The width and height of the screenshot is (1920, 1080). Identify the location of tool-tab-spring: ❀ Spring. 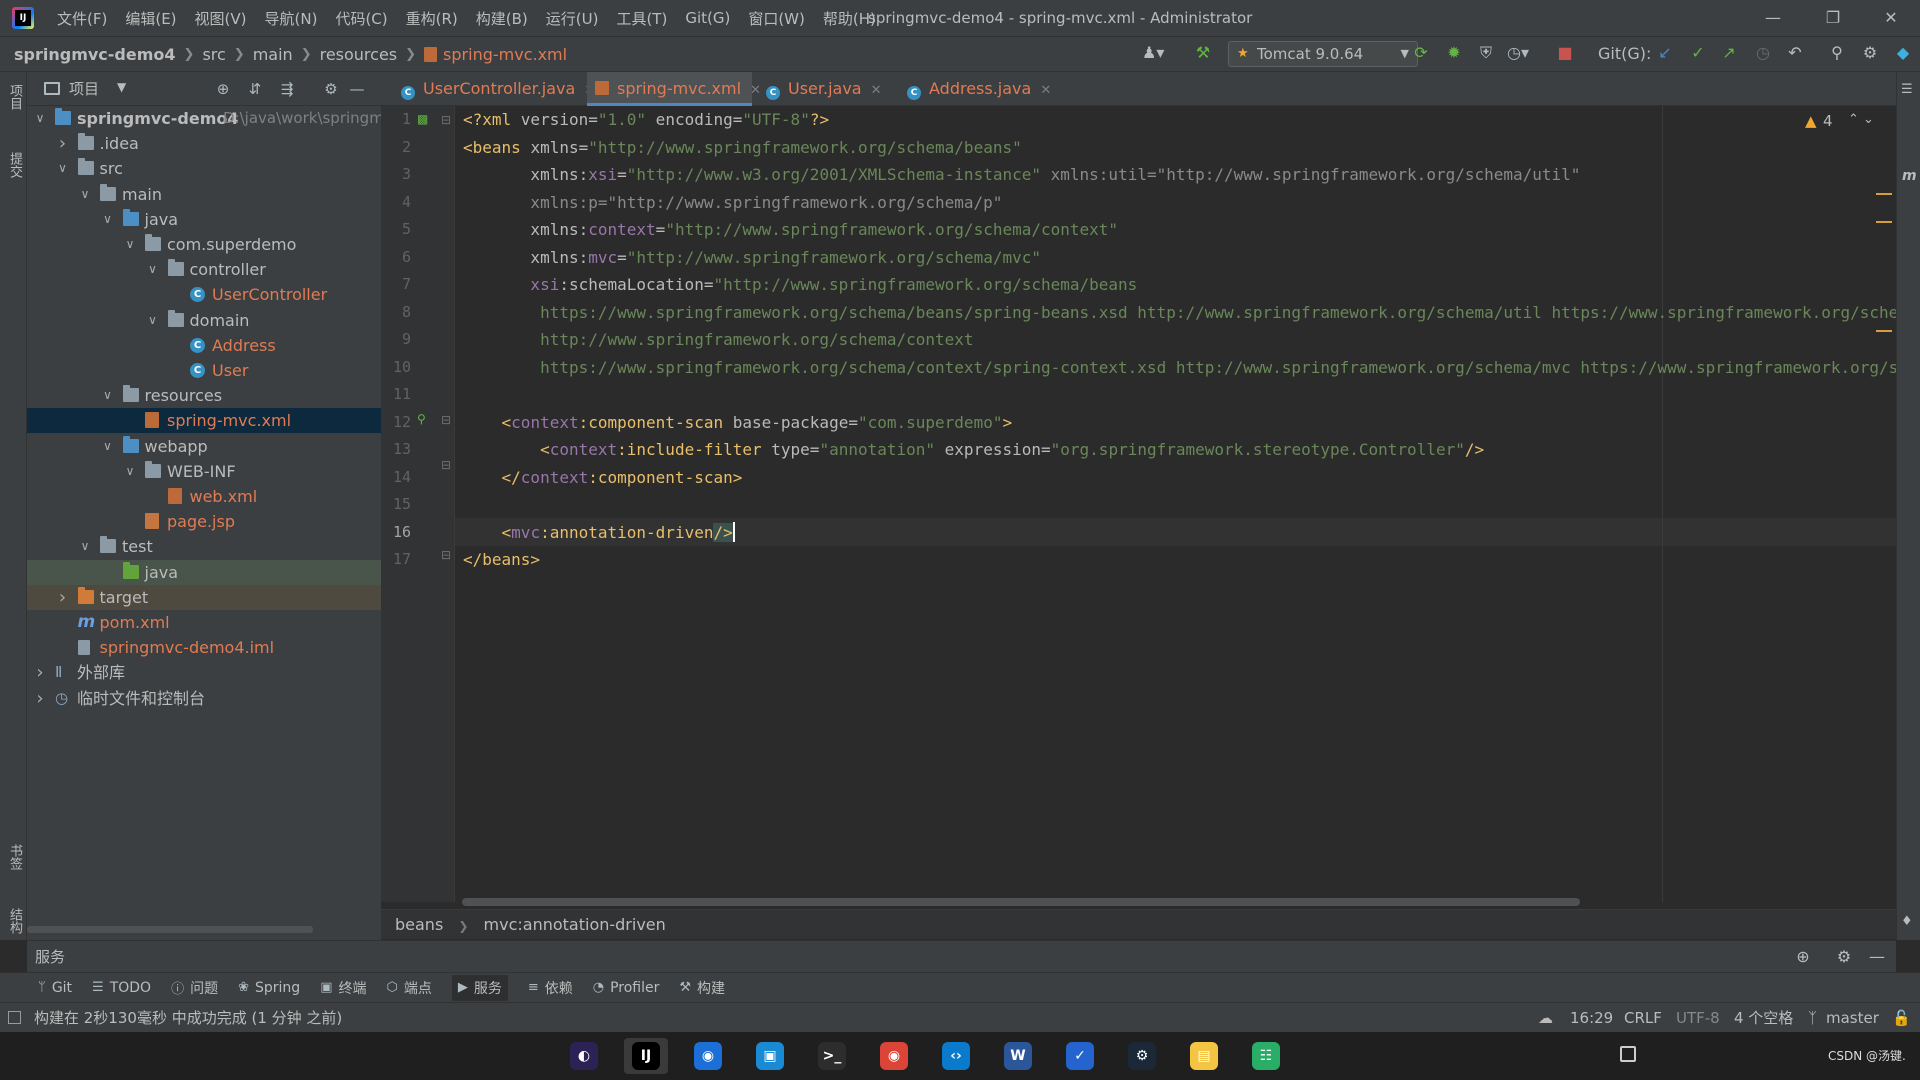
(269, 988).